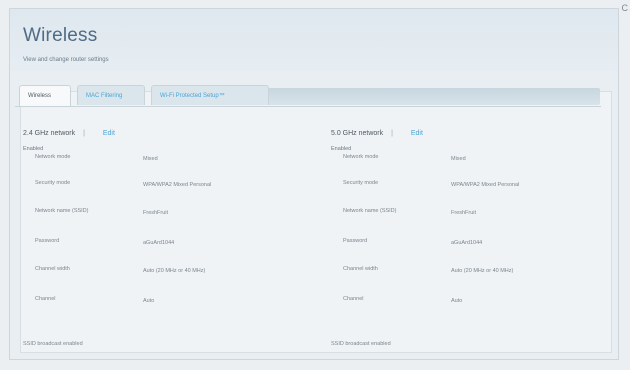 The height and width of the screenshot is (370, 630). What do you see at coordinates (49, 133) in the screenshot?
I see `network-title: 2.4 GHz network` at bounding box center [49, 133].